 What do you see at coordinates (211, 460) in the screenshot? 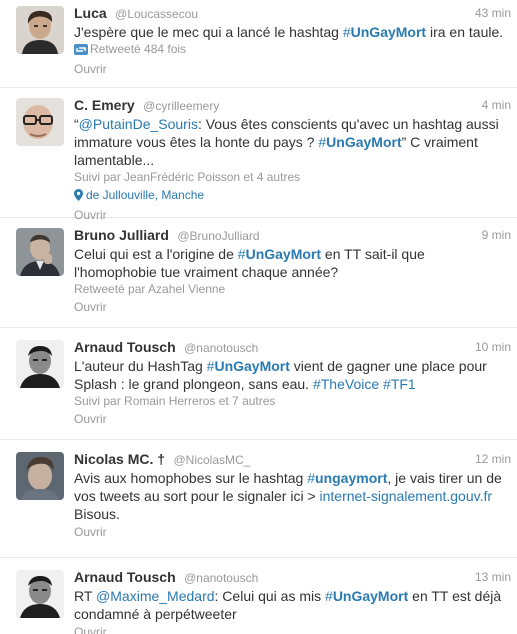
I see `author-username: @NicolasMC_` at bounding box center [211, 460].